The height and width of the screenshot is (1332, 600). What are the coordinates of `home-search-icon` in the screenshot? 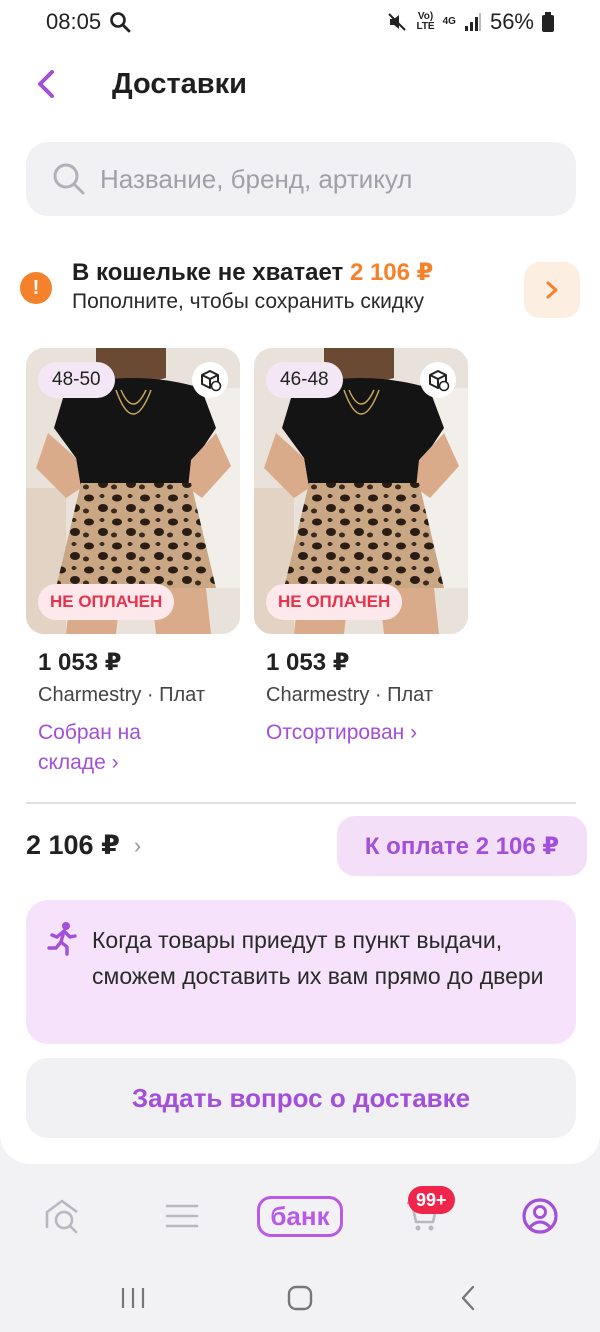 It's located at (61, 1216).